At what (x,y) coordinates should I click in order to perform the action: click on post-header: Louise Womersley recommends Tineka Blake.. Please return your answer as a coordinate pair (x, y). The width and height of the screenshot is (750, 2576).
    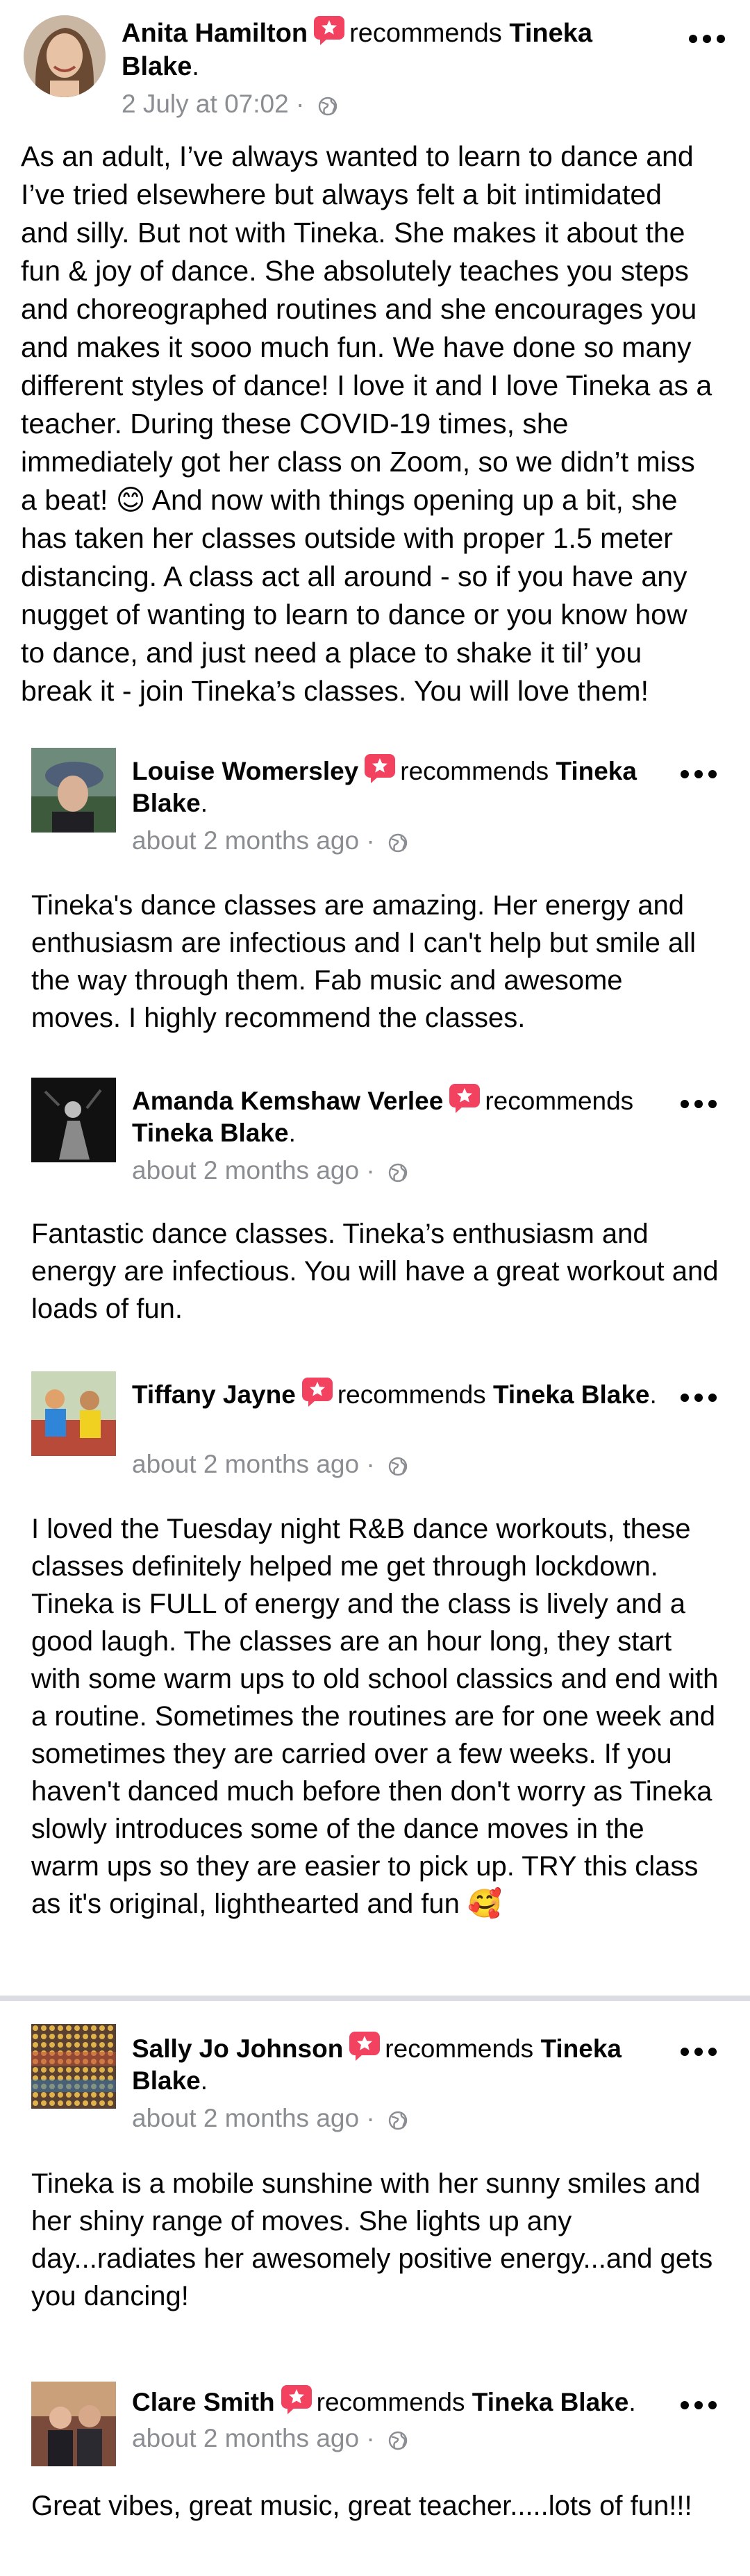
    Looking at the image, I should click on (396, 786).